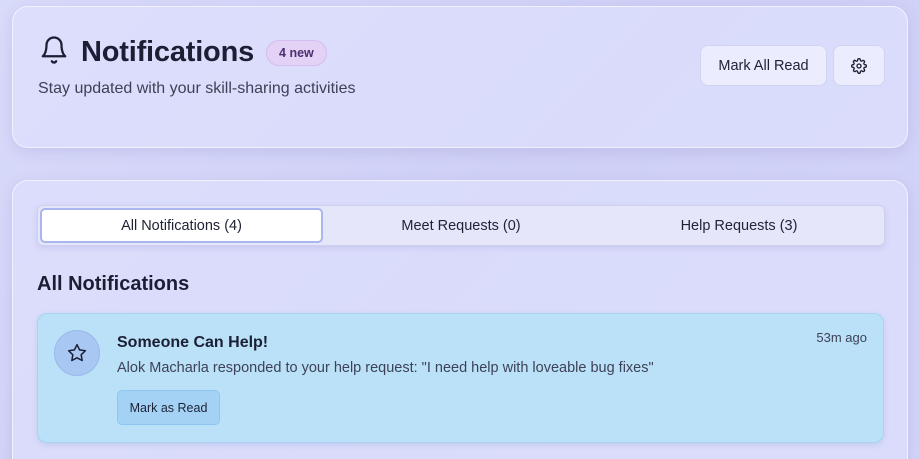 This screenshot has height=459, width=919. I want to click on mark-as-read-button: Mark as Read, so click(168, 407).